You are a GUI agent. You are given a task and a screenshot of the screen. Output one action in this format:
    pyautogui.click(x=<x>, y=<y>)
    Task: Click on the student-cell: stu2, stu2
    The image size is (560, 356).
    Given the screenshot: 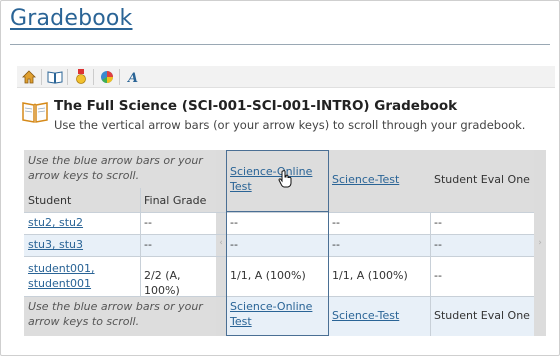 What is the action you would take?
    pyautogui.click(x=82, y=223)
    